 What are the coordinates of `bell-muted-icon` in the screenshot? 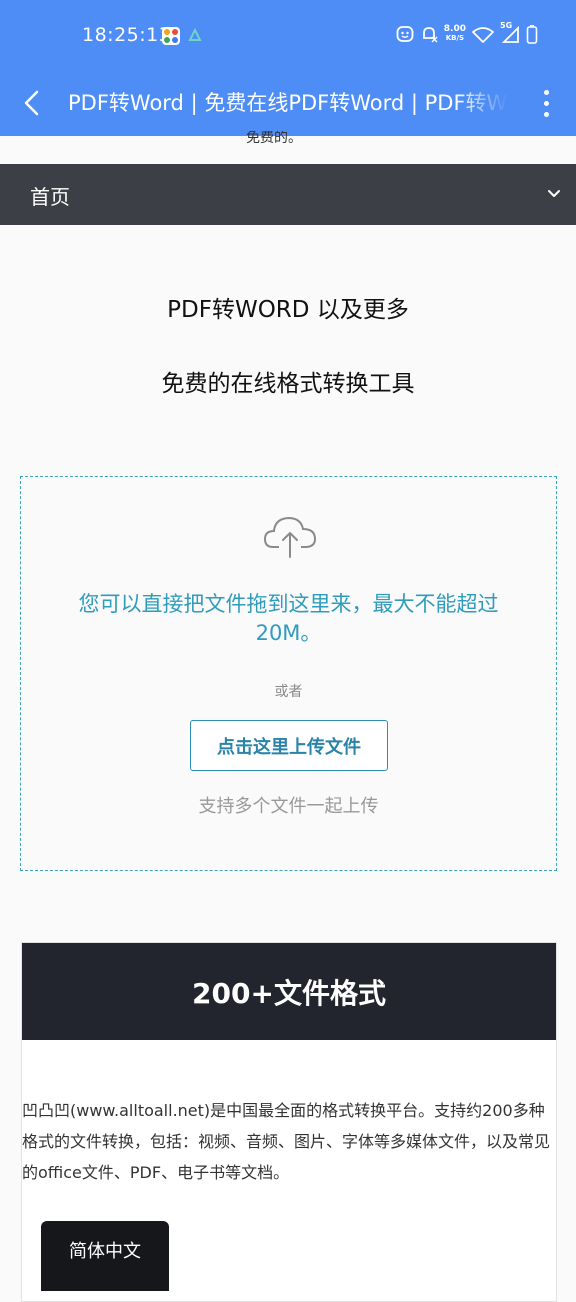 It's located at (430, 35).